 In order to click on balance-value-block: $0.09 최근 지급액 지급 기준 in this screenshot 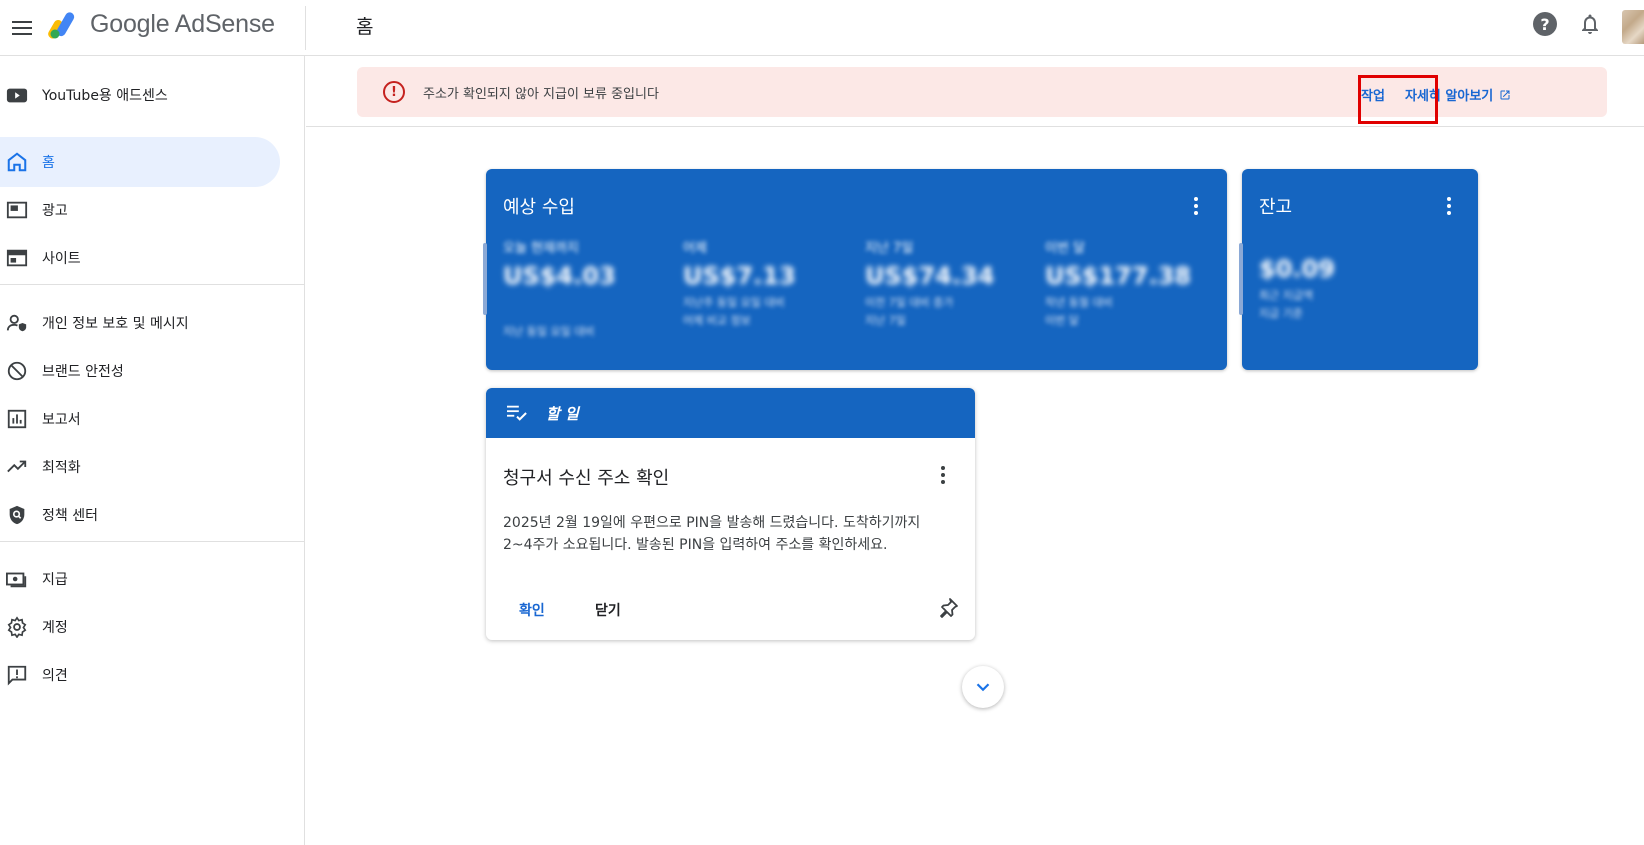, I will do `click(1297, 288)`.